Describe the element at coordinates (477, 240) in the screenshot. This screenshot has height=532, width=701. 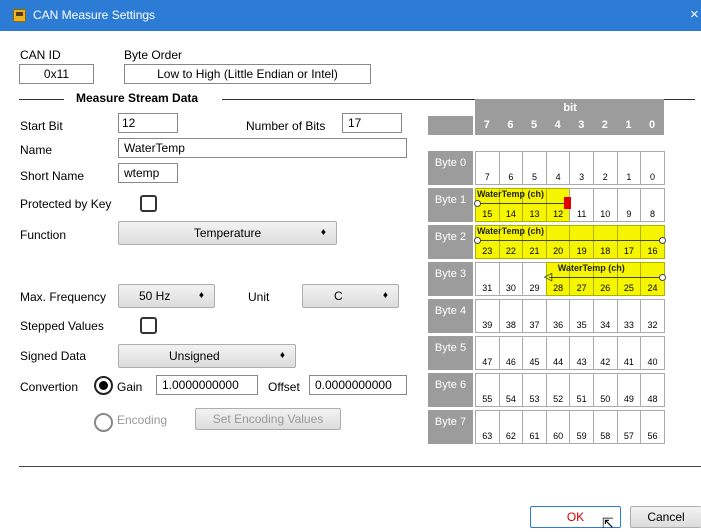
I see `signal-end-dot` at that location.